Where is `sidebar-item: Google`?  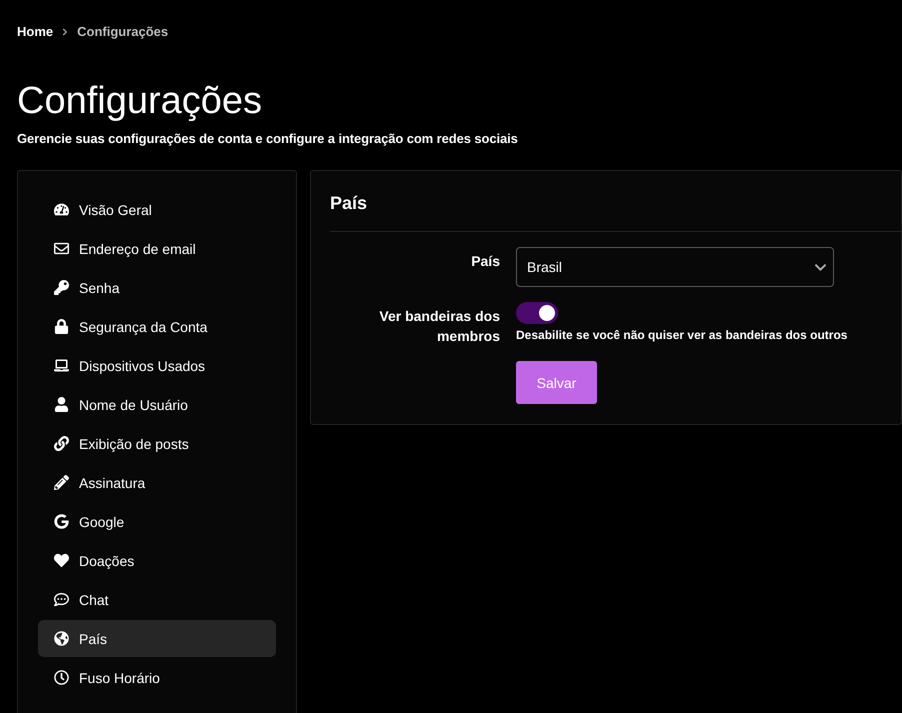 sidebar-item: Google is located at coordinates (157, 521).